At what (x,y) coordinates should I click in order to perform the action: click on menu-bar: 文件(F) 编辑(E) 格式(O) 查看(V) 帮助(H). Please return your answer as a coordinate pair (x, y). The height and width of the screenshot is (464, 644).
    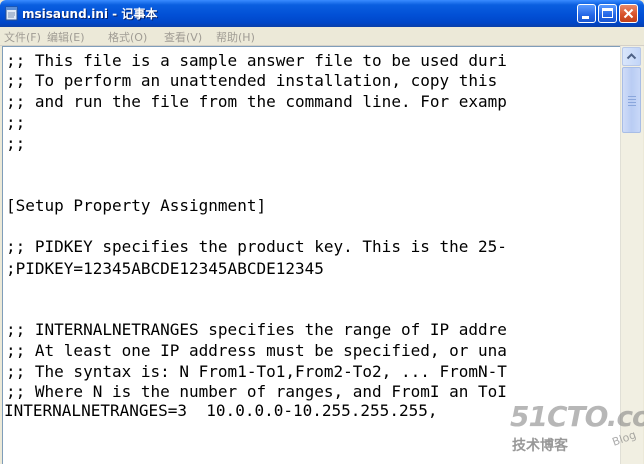
    Looking at the image, I should click on (322, 36).